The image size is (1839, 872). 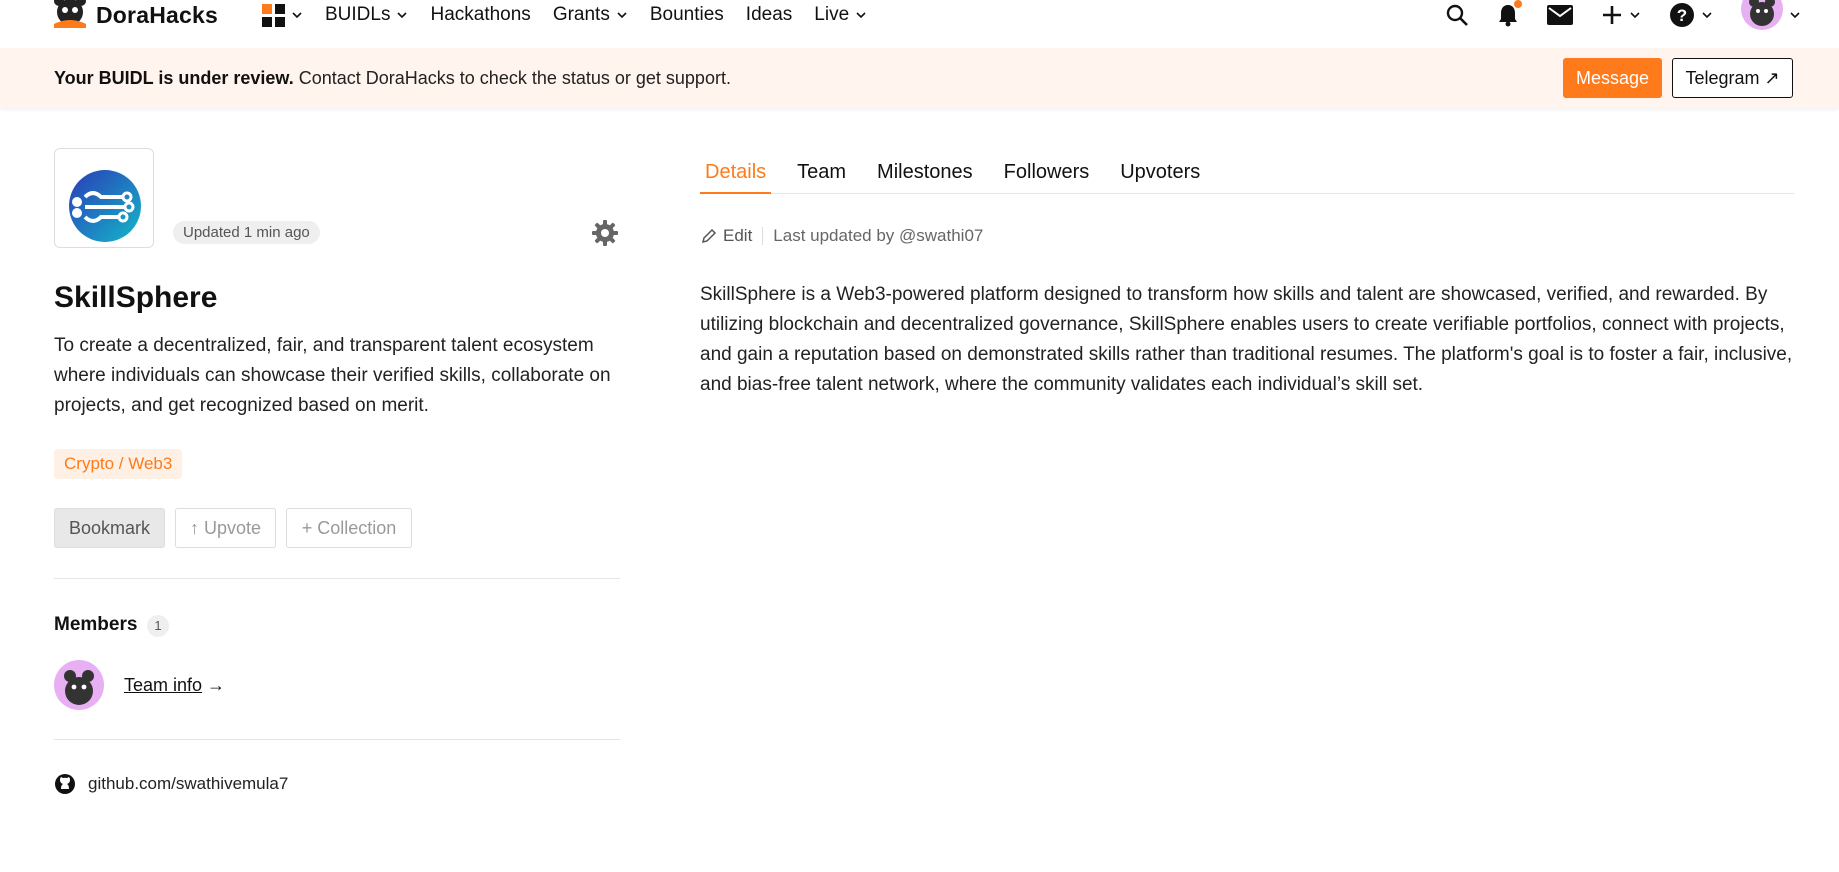 I want to click on nav-label: Hackathons, so click(x=480, y=14).